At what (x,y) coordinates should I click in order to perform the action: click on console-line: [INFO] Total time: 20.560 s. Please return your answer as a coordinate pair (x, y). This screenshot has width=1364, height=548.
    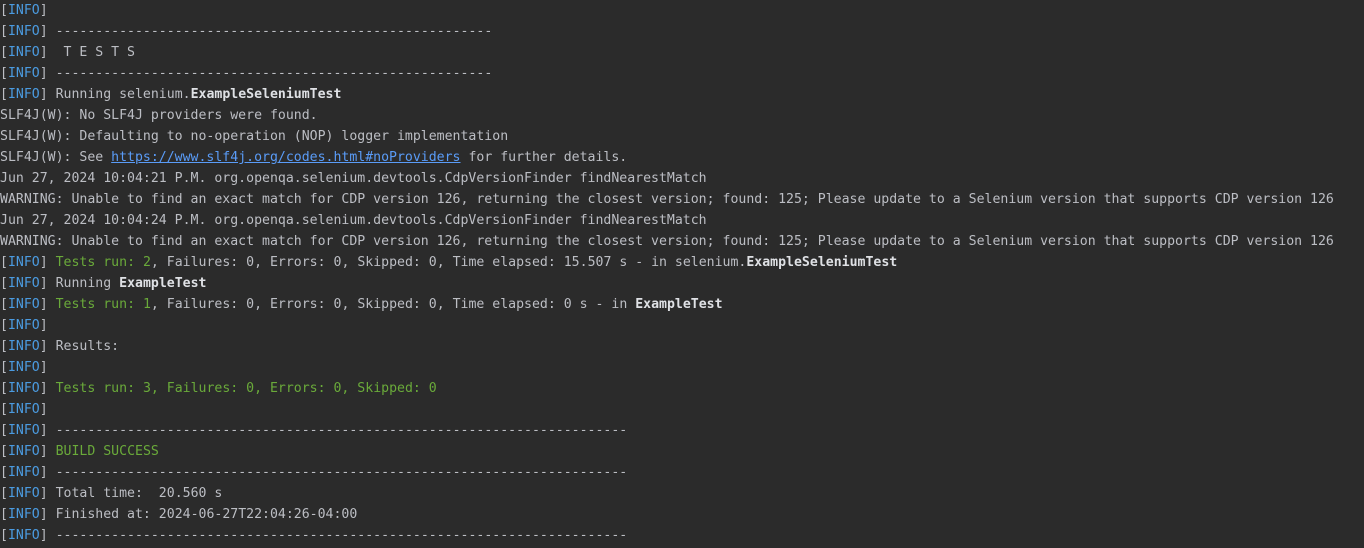
    Looking at the image, I should click on (682, 493).